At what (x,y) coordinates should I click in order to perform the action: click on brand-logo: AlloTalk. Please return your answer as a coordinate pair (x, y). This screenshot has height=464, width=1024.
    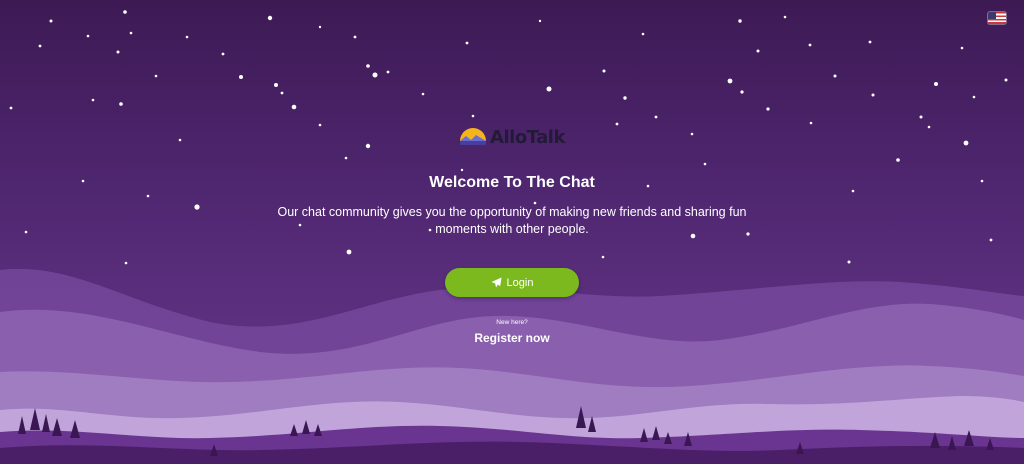
    Looking at the image, I should click on (512, 137).